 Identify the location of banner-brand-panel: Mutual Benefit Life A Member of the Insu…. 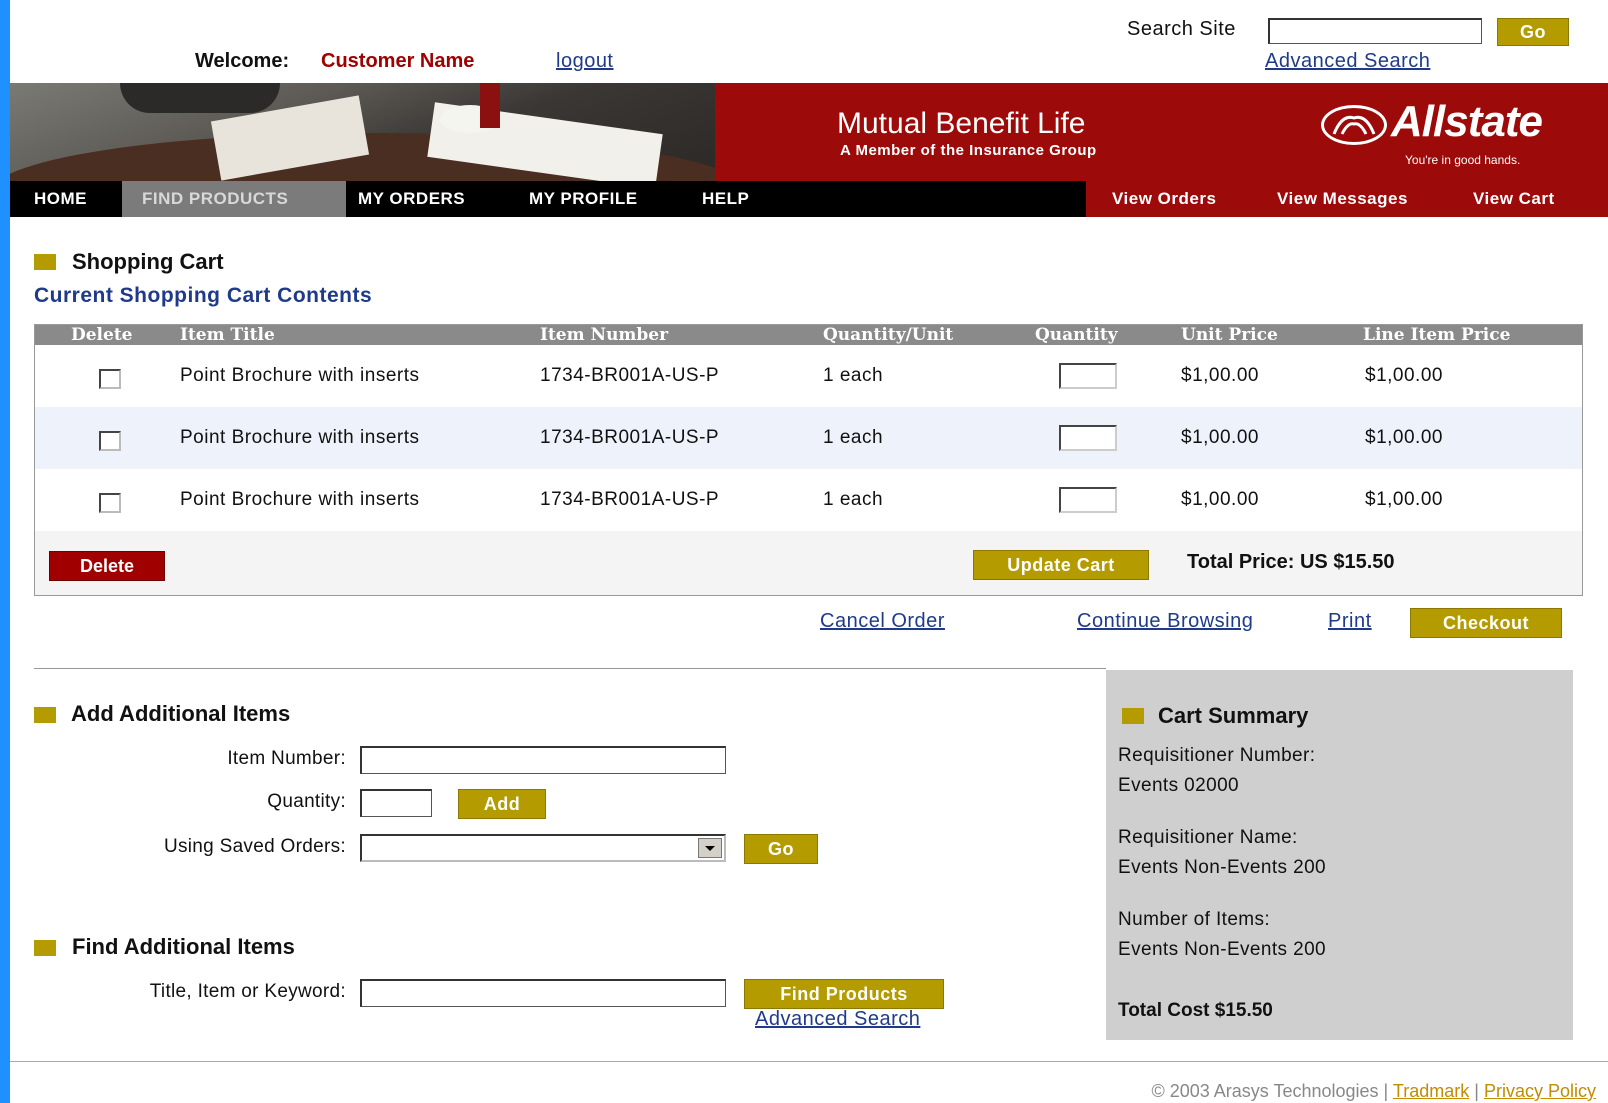
(1161, 132).